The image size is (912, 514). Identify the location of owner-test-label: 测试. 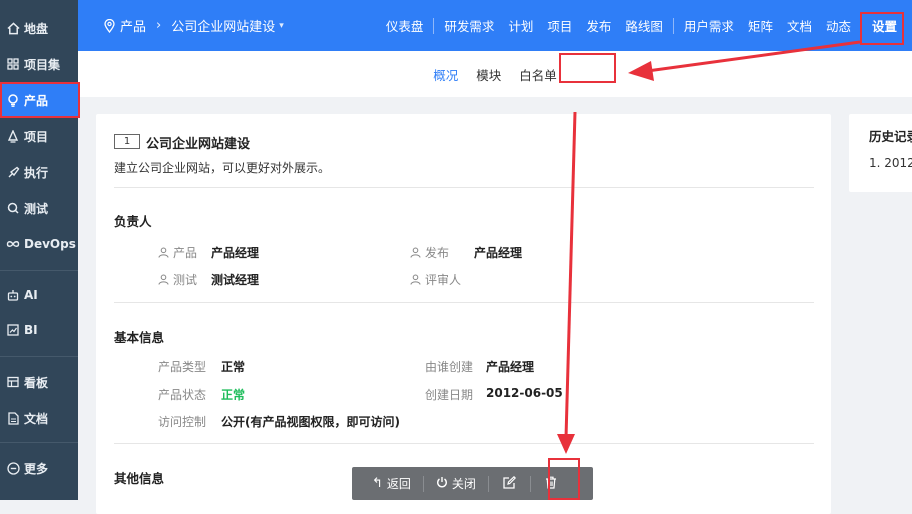
(177, 279).